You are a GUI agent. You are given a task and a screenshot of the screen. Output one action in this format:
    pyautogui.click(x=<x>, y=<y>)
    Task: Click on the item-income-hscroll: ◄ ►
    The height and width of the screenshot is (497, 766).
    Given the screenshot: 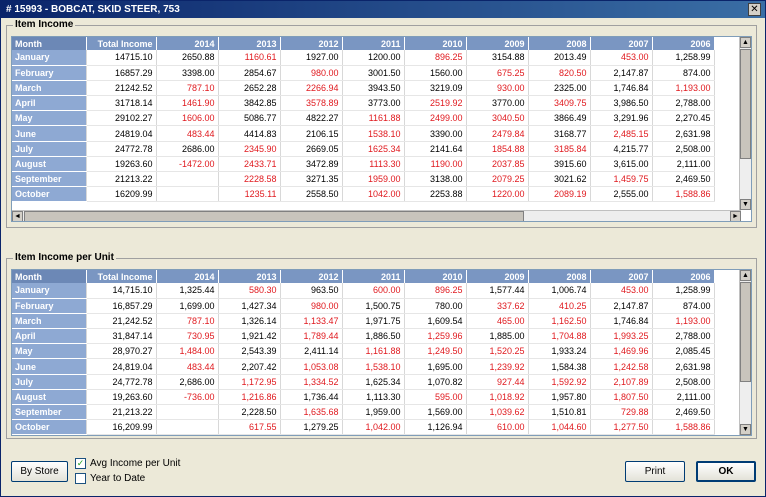 What is the action you would take?
    pyautogui.click(x=376, y=215)
    